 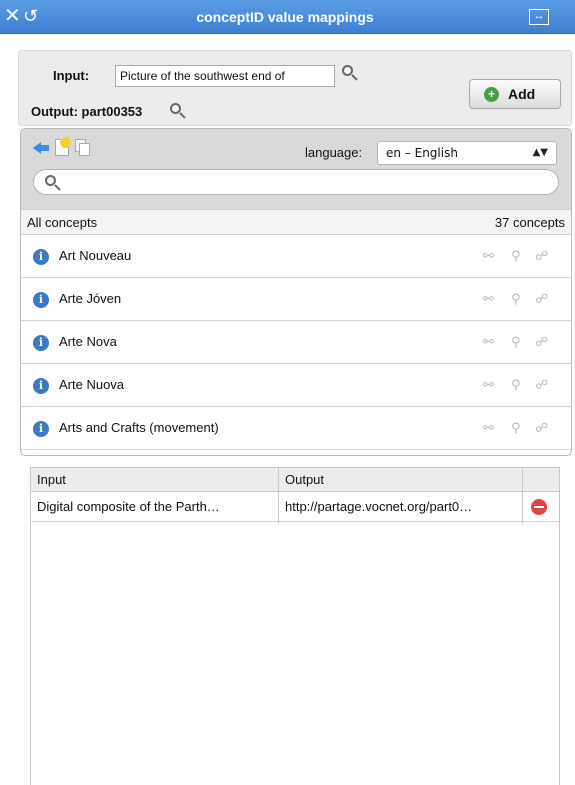 I want to click on language-value: en – English, so click(x=422, y=153).